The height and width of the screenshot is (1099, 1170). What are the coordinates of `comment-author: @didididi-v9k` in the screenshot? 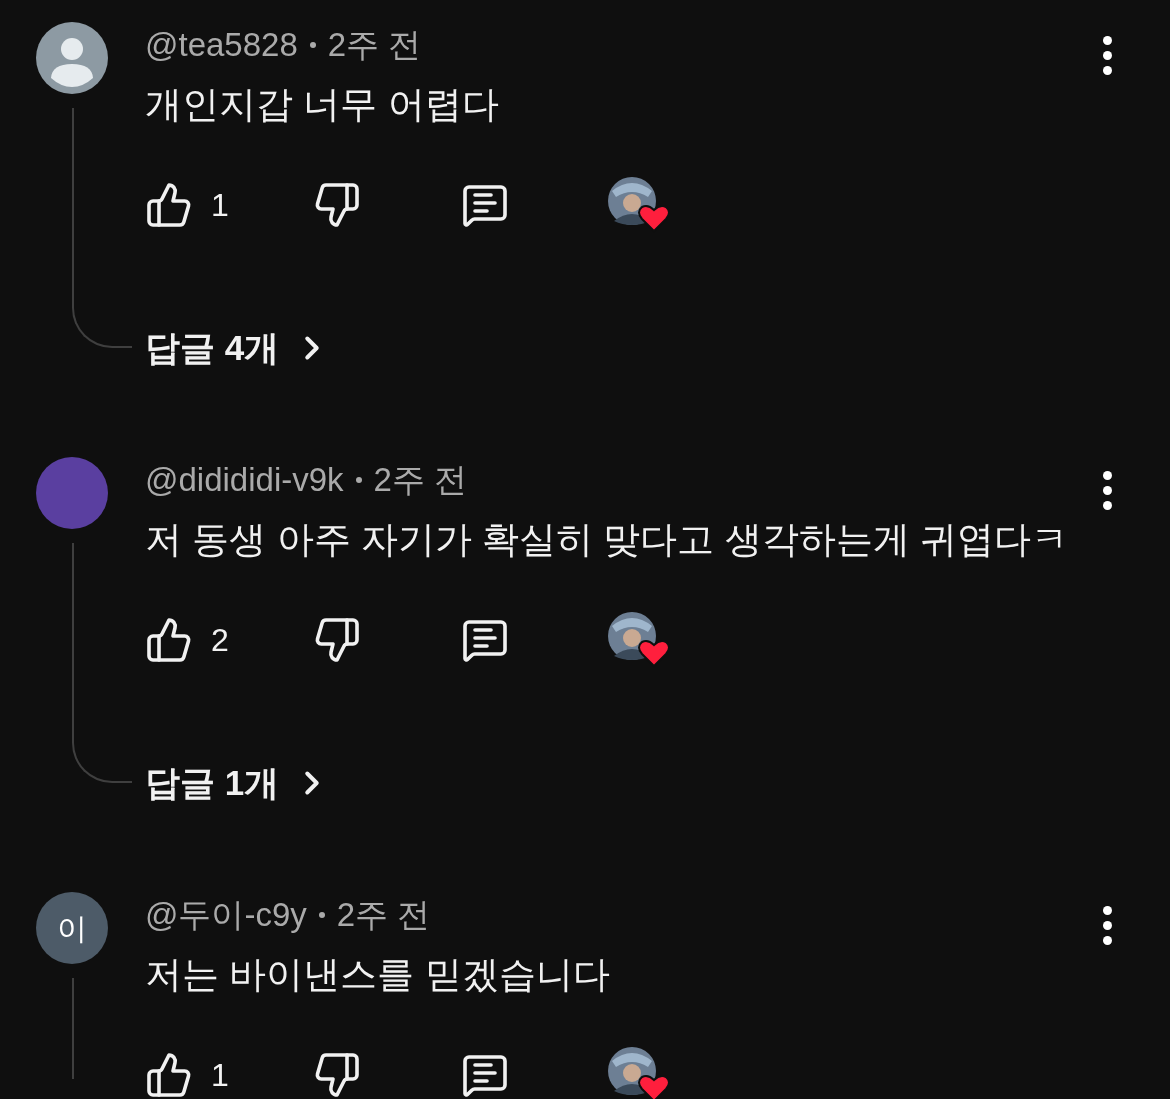 It's located at (244, 480).